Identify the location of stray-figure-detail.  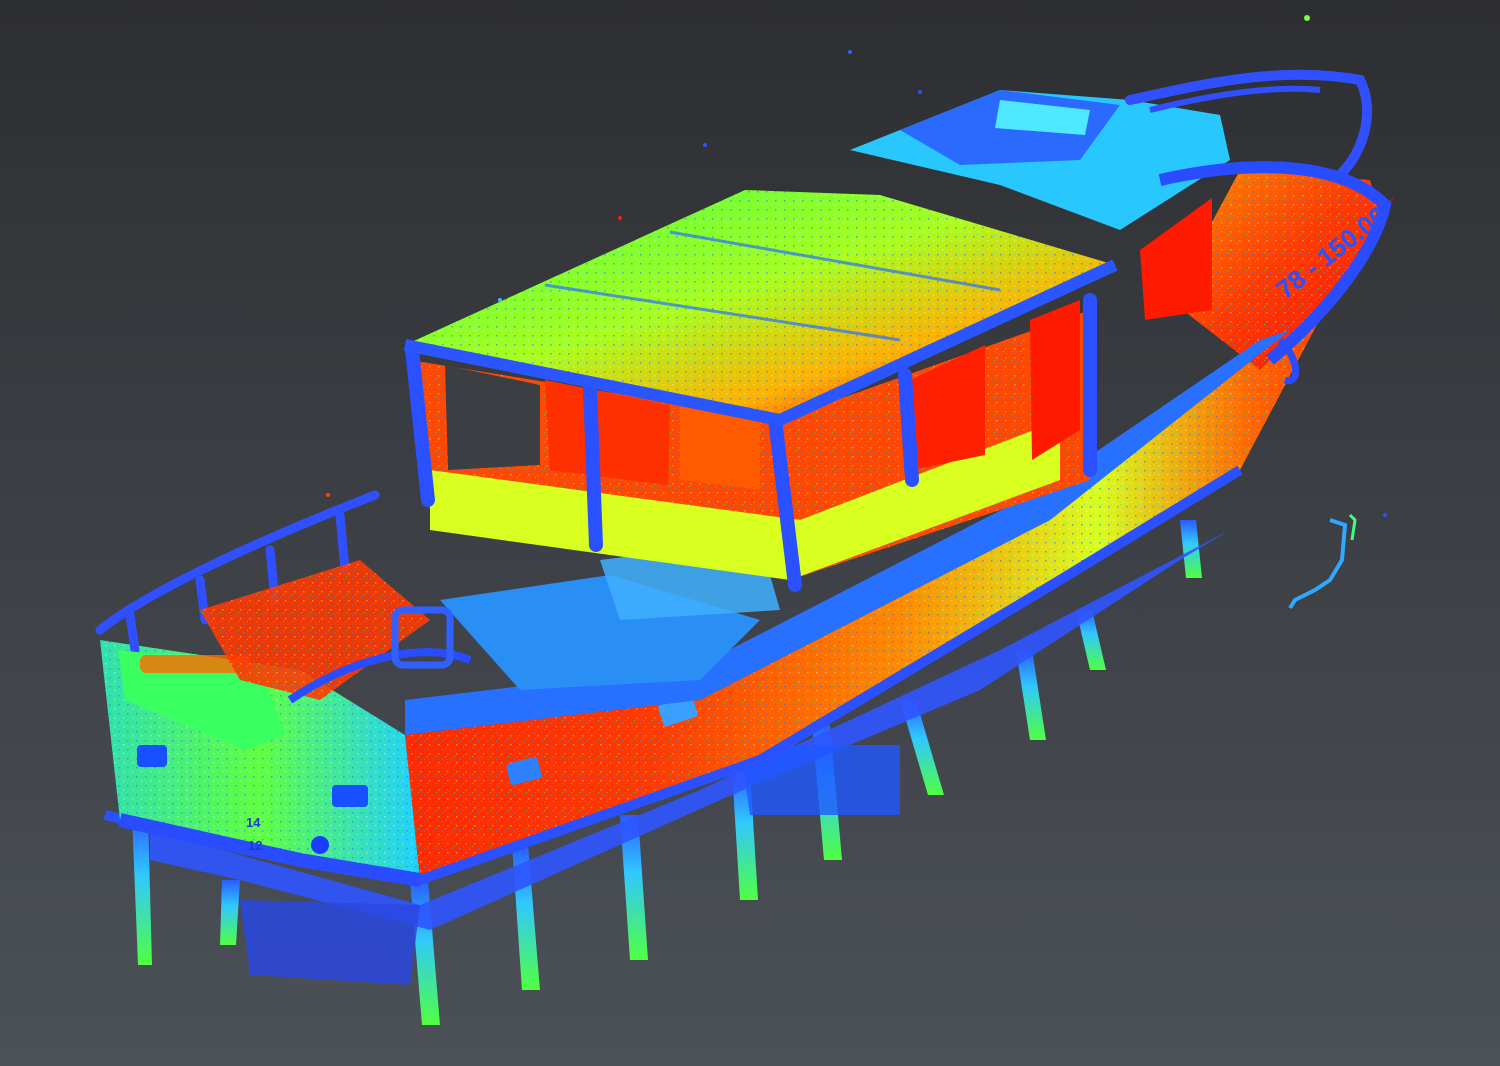
(1352, 527).